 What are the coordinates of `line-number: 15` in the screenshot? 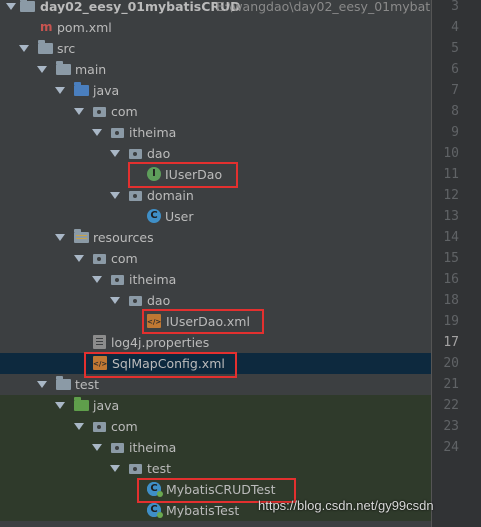 It's located at (451, 258).